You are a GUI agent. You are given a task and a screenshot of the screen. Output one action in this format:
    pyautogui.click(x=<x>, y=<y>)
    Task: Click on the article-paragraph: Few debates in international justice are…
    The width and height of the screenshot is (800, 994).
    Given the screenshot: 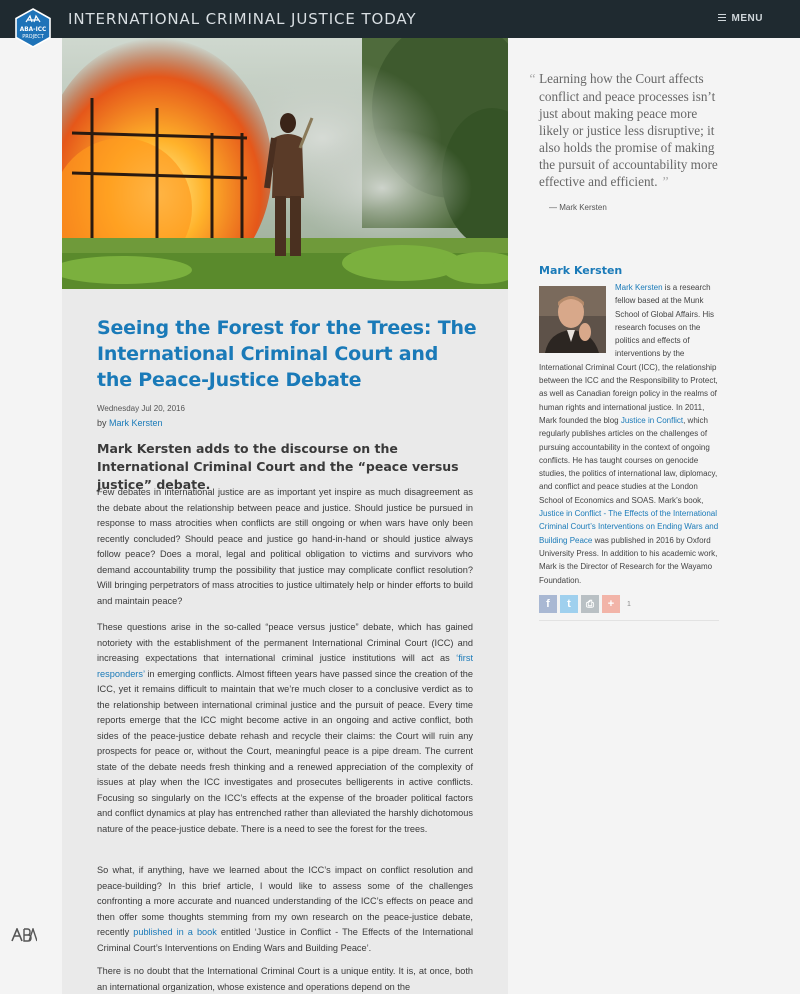 What is the action you would take?
    pyautogui.click(x=285, y=546)
    